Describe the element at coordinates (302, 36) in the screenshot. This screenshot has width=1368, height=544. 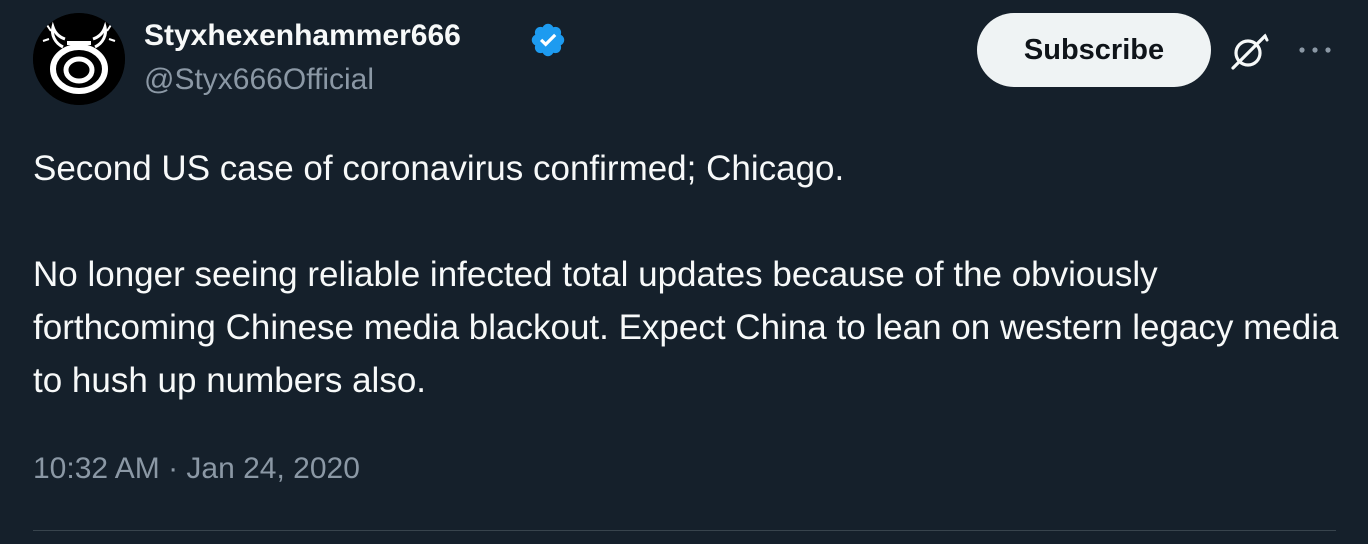
I see `author-display-name: Styxhexenhammer666` at that location.